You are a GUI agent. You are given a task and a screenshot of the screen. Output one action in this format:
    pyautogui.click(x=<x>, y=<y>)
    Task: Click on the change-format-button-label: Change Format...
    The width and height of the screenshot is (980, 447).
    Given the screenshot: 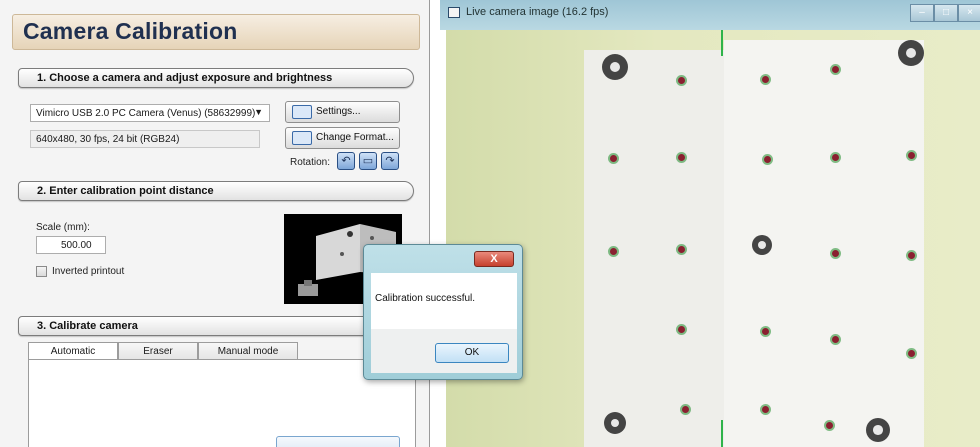 What is the action you would take?
    pyautogui.click(x=355, y=137)
    